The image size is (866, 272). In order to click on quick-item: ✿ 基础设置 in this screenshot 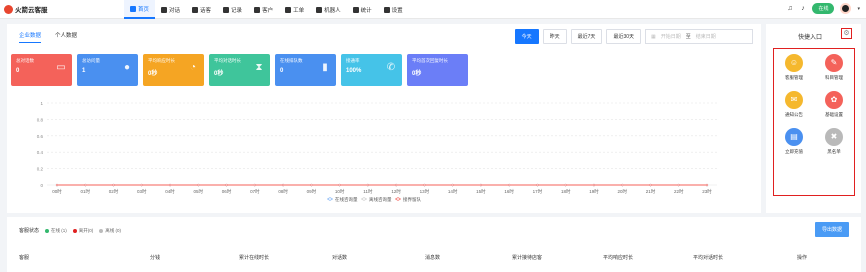, I will do `click(834, 104)`.